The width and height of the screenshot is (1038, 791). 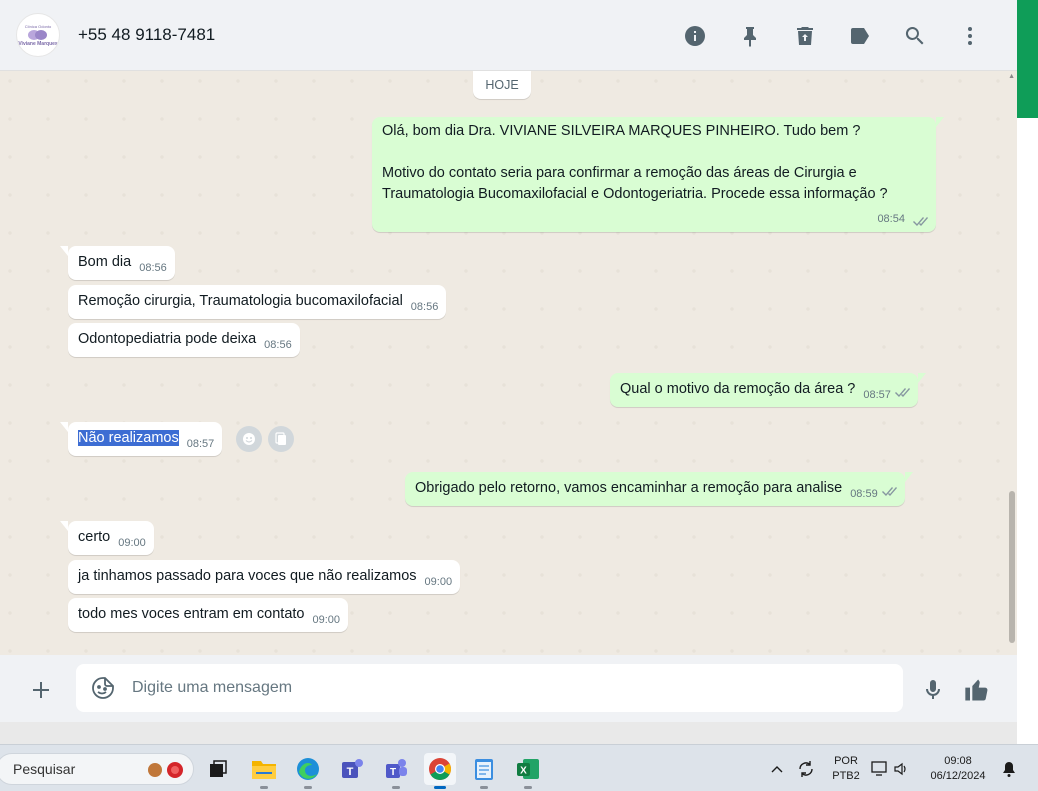 I want to click on copy-icon, so click(x=280, y=438).